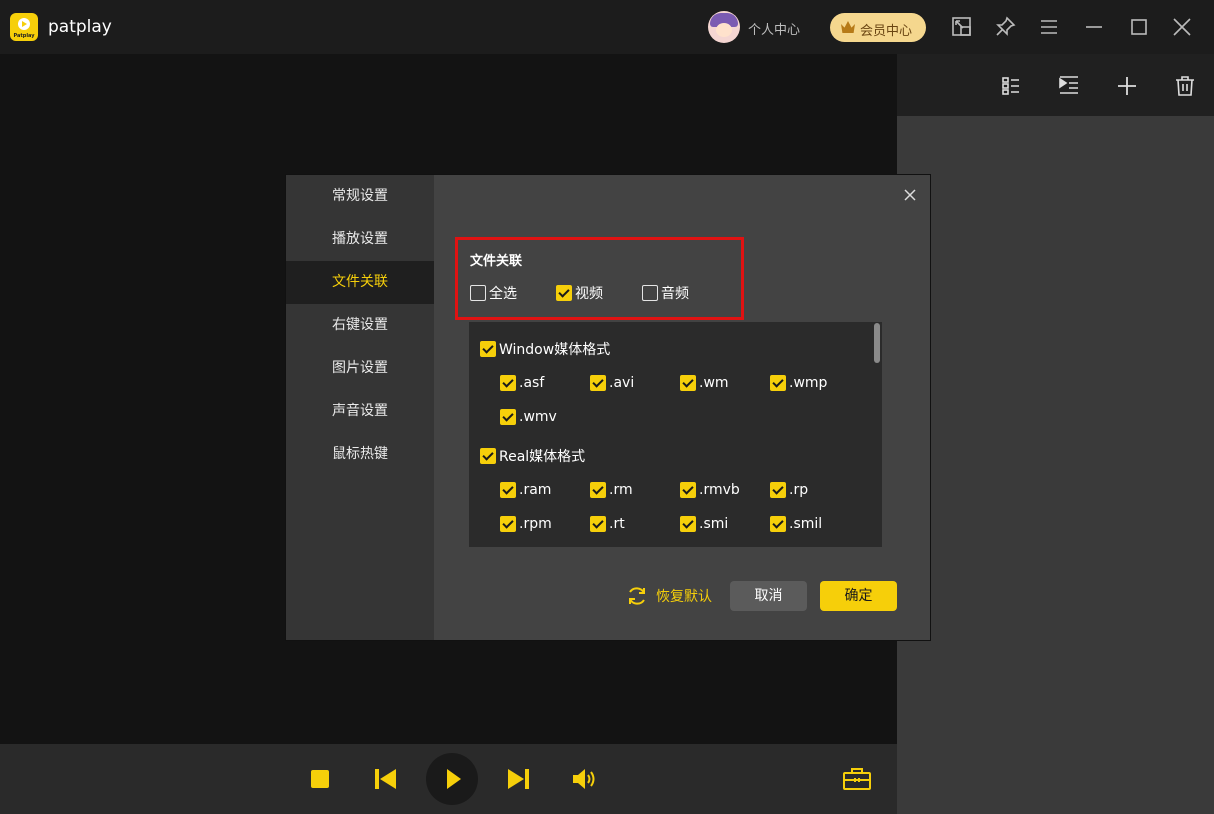  What do you see at coordinates (714, 383) in the screenshot?
I see `format-label: .wm` at bounding box center [714, 383].